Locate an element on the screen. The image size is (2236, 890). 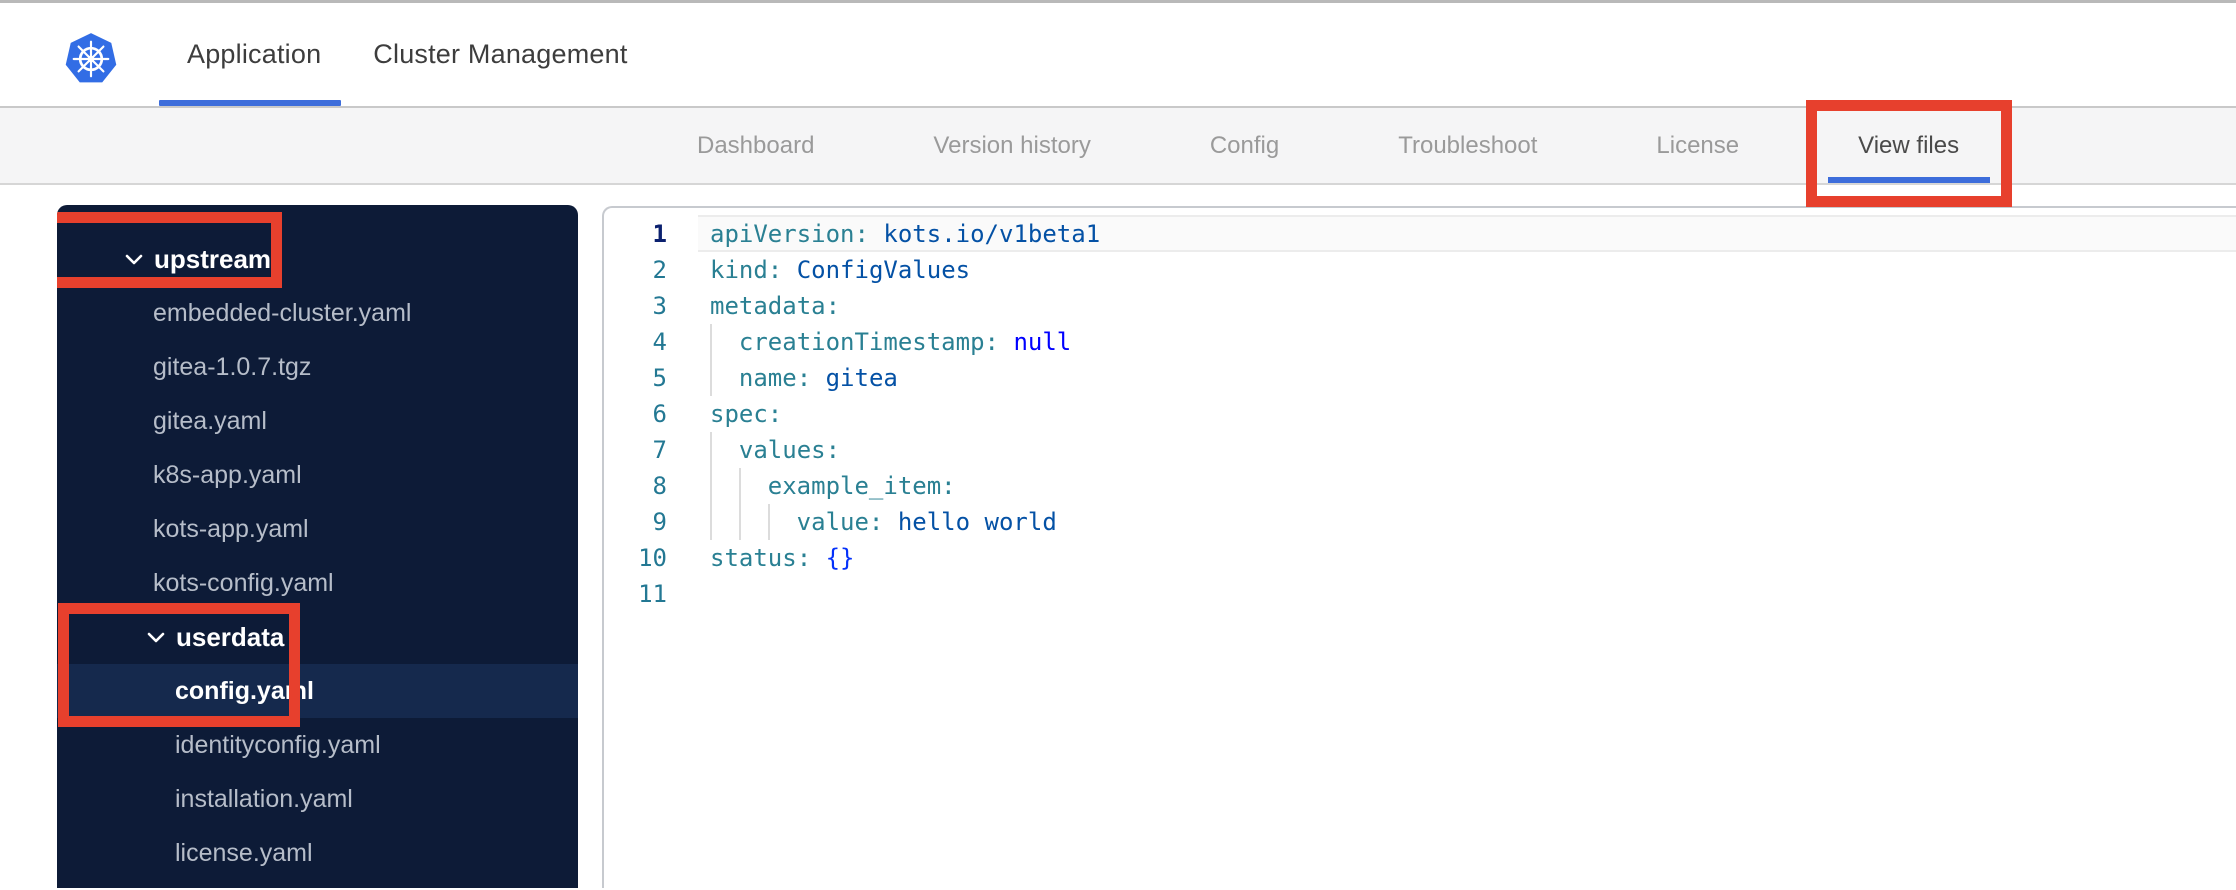
line-number: 2 is located at coordinates (659, 270).